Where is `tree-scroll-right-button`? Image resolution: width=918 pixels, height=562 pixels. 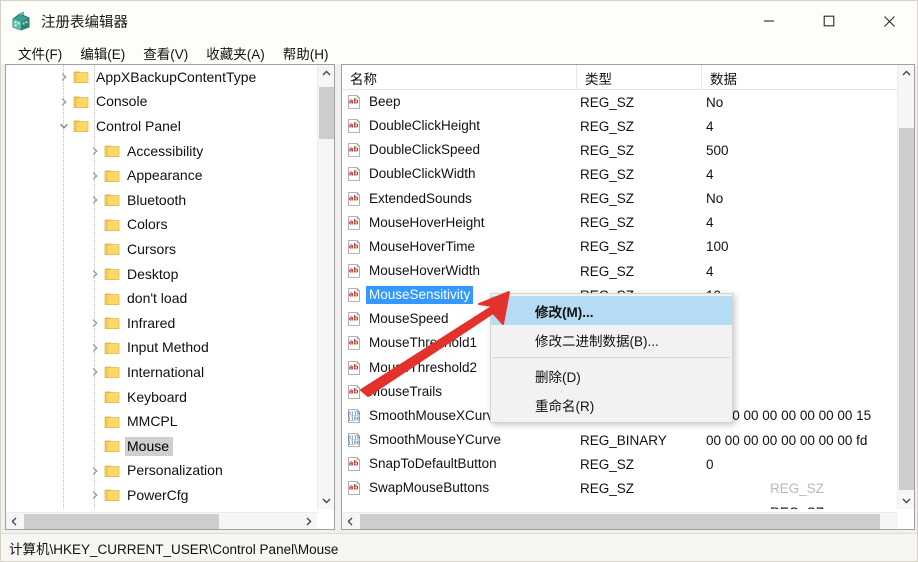
tree-scroll-right-button is located at coordinates (308, 521).